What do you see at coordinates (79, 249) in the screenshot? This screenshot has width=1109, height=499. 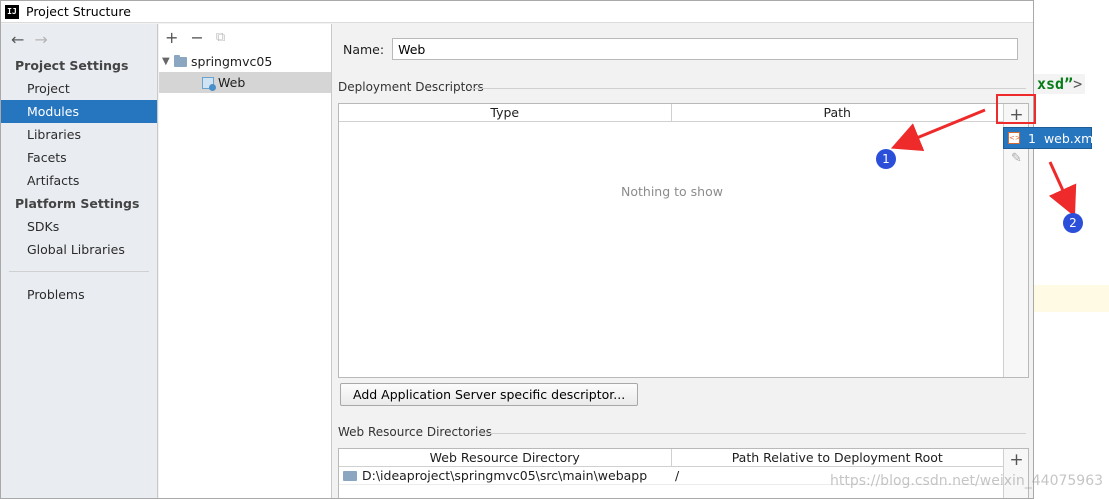 I see `sidebar-item-global-libraries: Global Libraries` at bounding box center [79, 249].